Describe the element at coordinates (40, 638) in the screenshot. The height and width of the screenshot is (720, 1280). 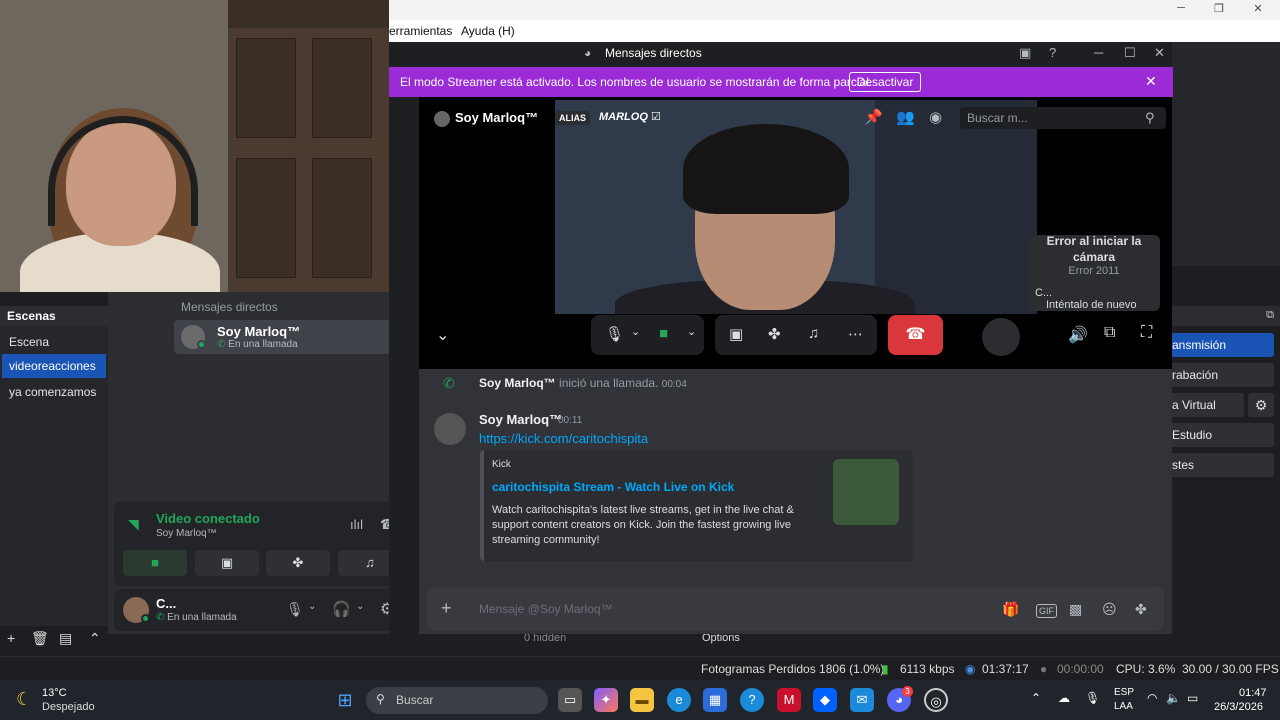
I see `trash-icon: 🗑` at that location.